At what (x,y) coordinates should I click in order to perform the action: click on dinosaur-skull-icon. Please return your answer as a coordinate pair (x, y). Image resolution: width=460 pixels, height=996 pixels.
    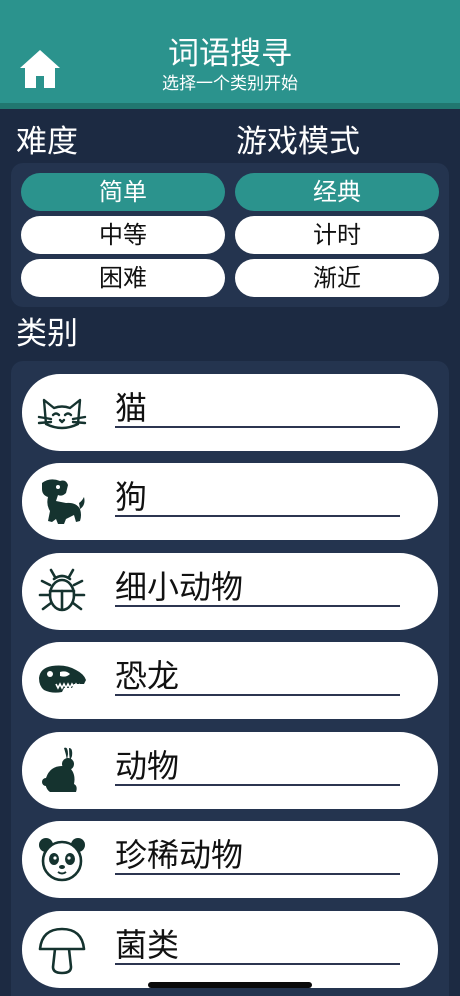
    Looking at the image, I should click on (62, 679).